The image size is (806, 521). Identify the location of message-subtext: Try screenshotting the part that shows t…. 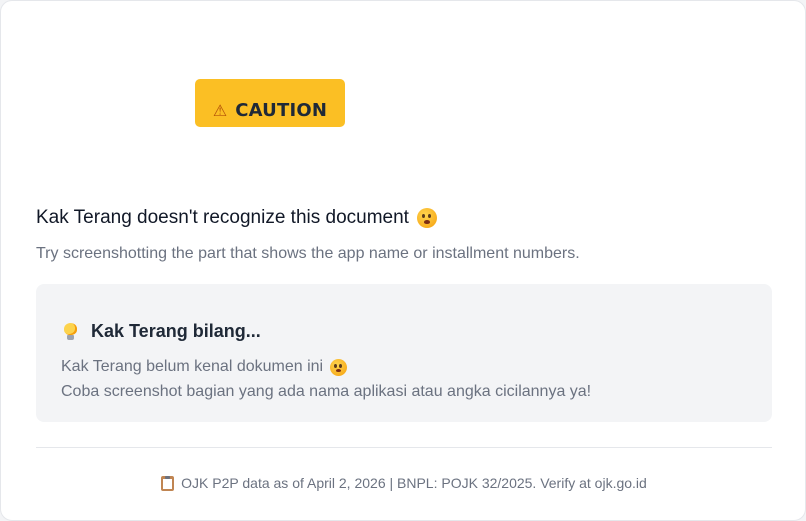
(308, 253).